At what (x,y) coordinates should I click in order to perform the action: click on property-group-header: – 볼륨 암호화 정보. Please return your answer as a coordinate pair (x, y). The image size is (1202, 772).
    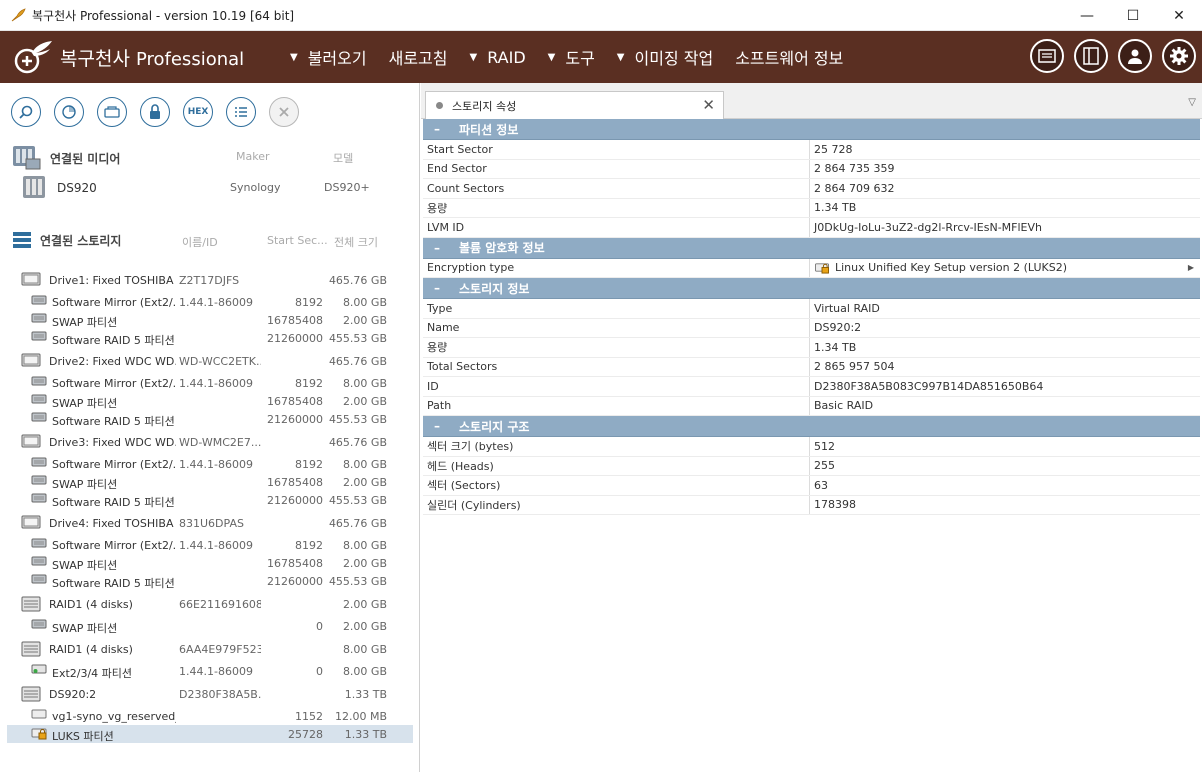
    Looking at the image, I should click on (811, 248).